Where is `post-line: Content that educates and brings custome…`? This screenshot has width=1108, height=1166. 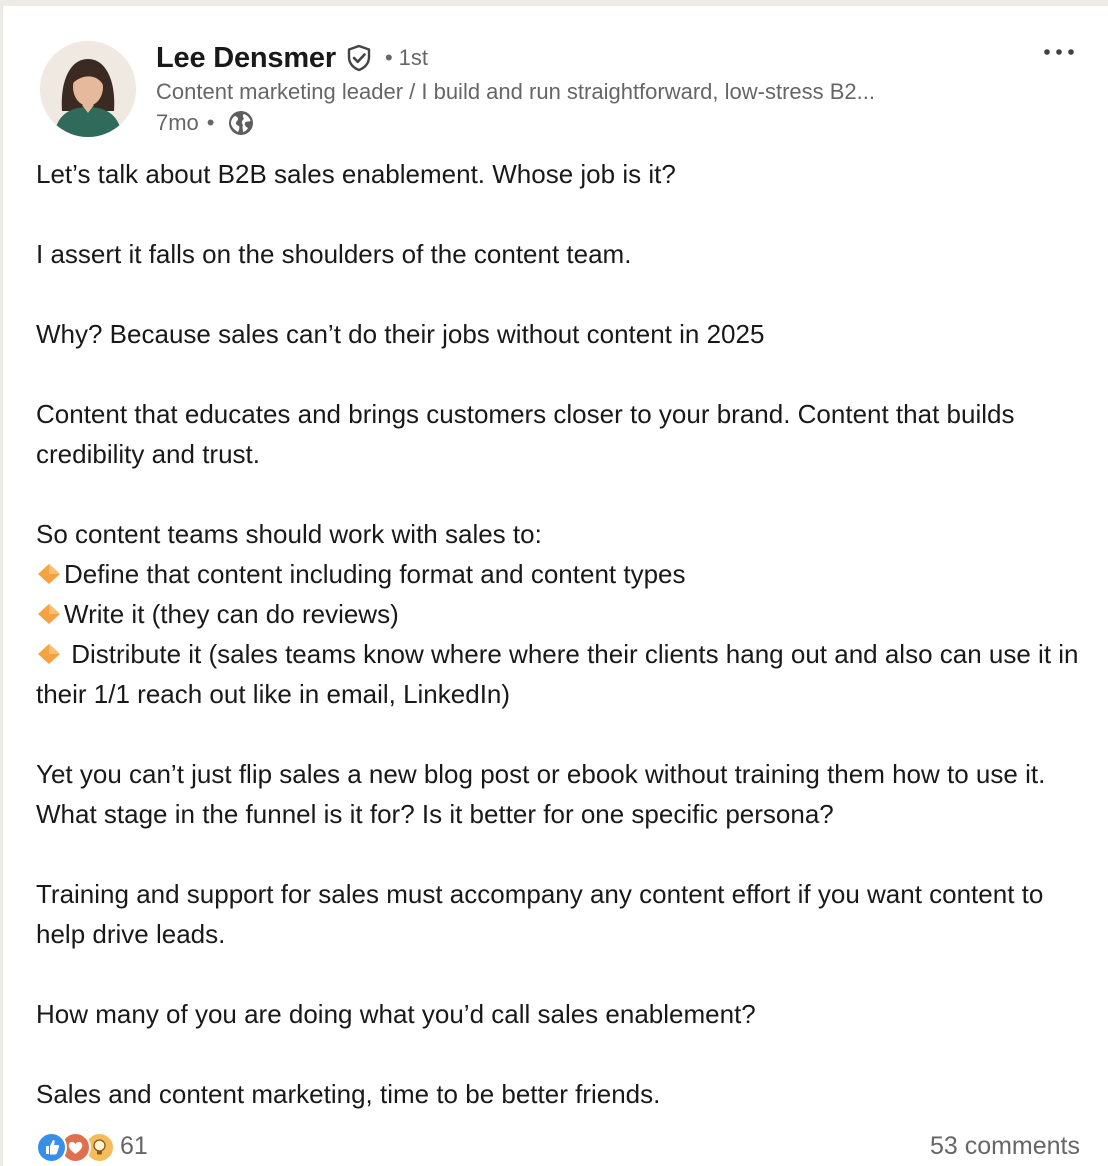
post-line: Content that educates and brings custome… is located at coordinates (525, 434).